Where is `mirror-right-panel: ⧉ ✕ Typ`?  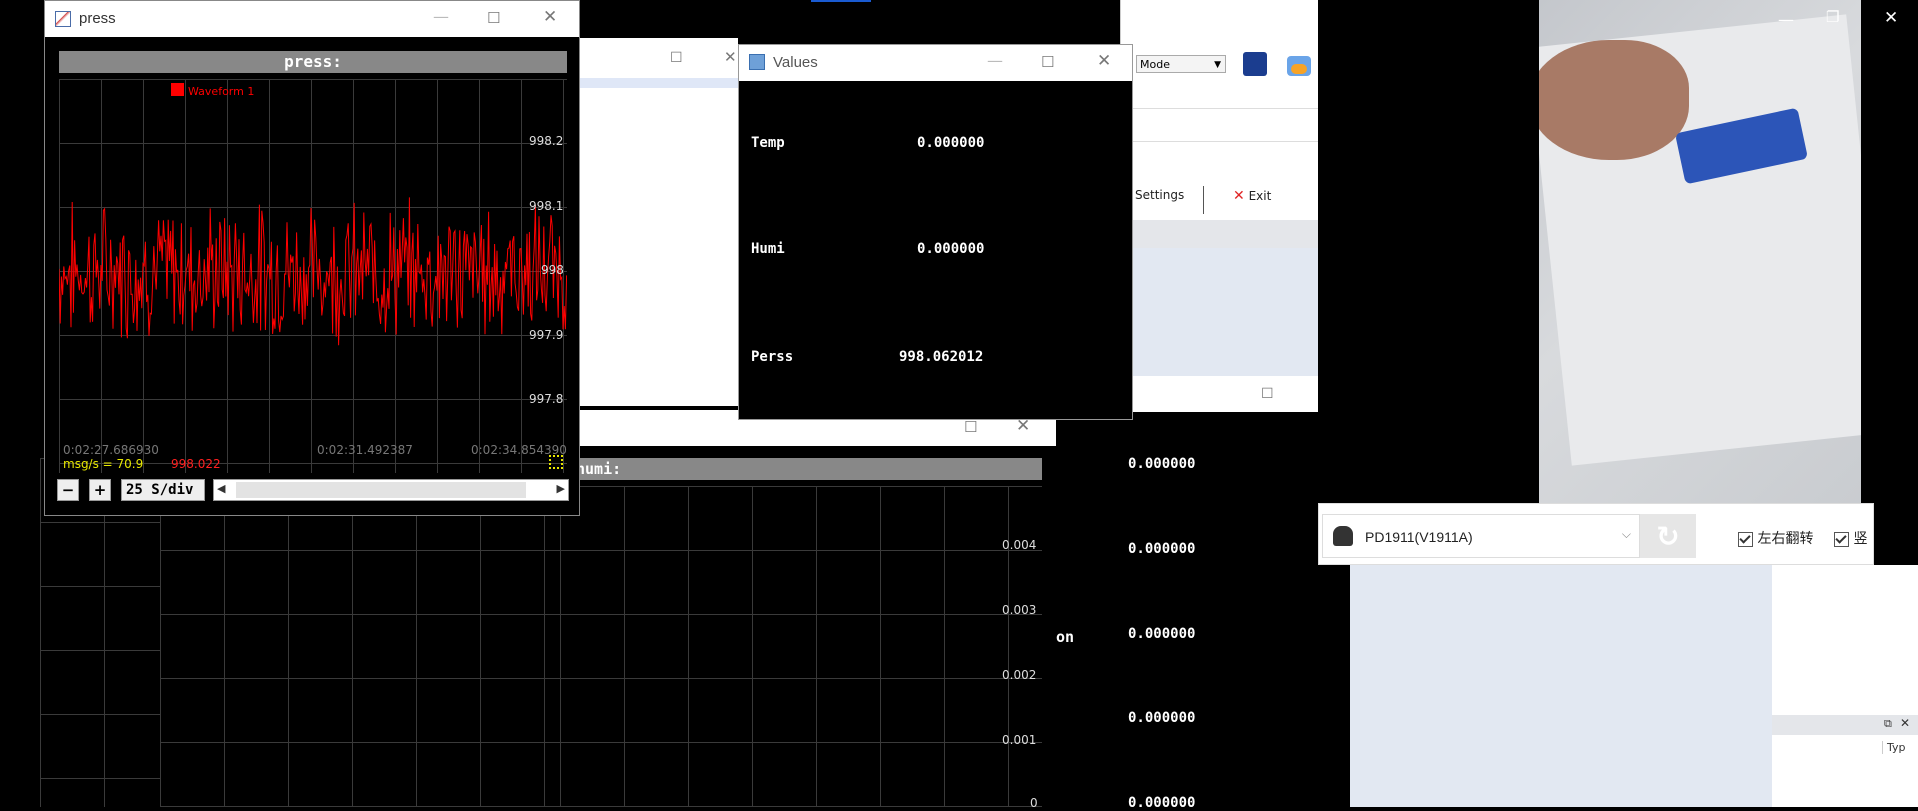 mirror-right-panel: ⧉ ✕ Typ is located at coordinates (1845, 686).